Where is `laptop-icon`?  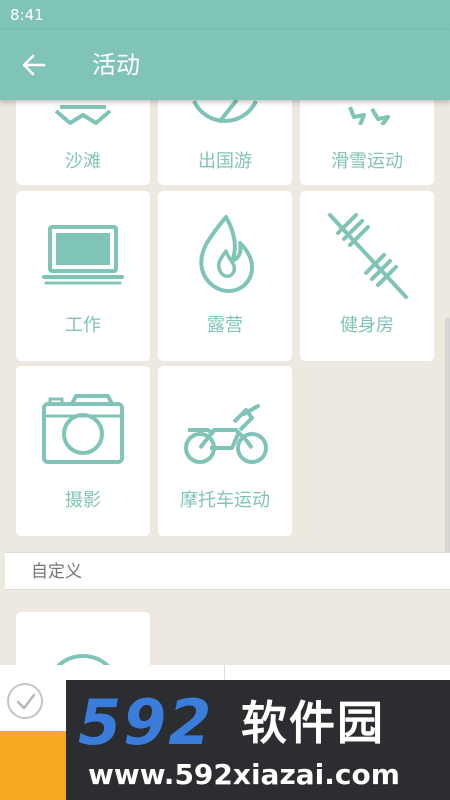 laptop-icon is located at coordinates (83, 255).